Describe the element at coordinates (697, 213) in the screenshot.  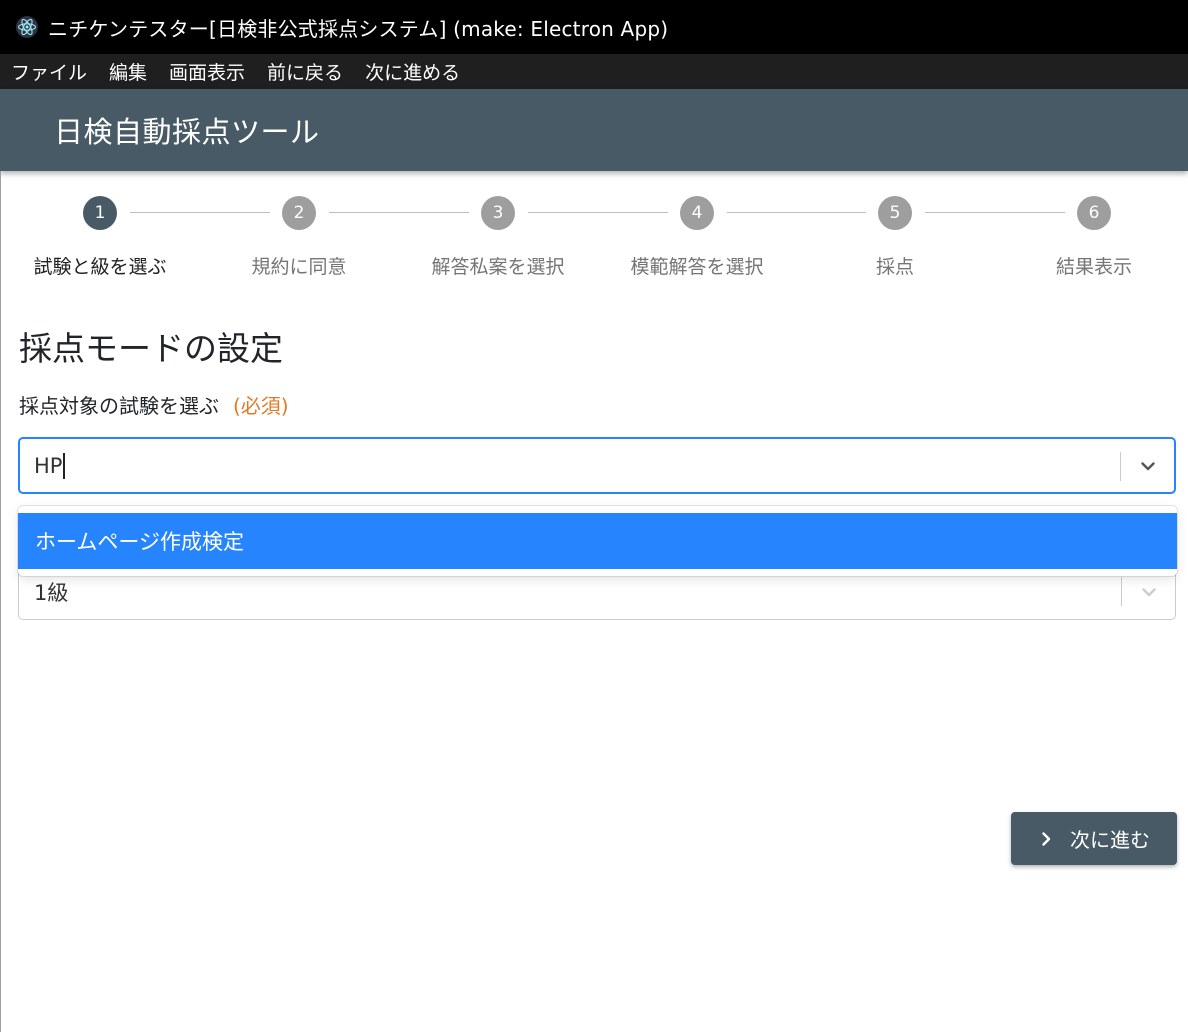
I see `step-4-number: 4` at that location.